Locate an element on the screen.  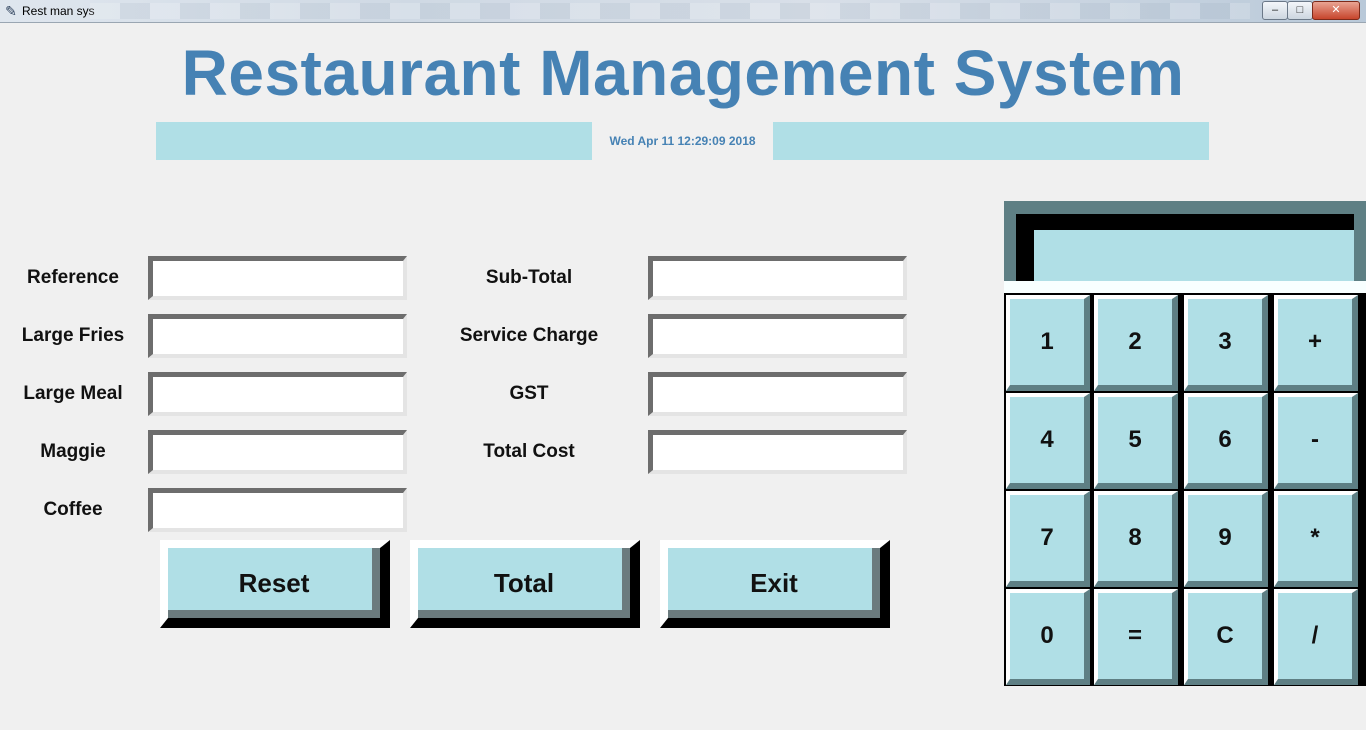
large-meal-label: Large Meal is located at coordinates (73, 393).